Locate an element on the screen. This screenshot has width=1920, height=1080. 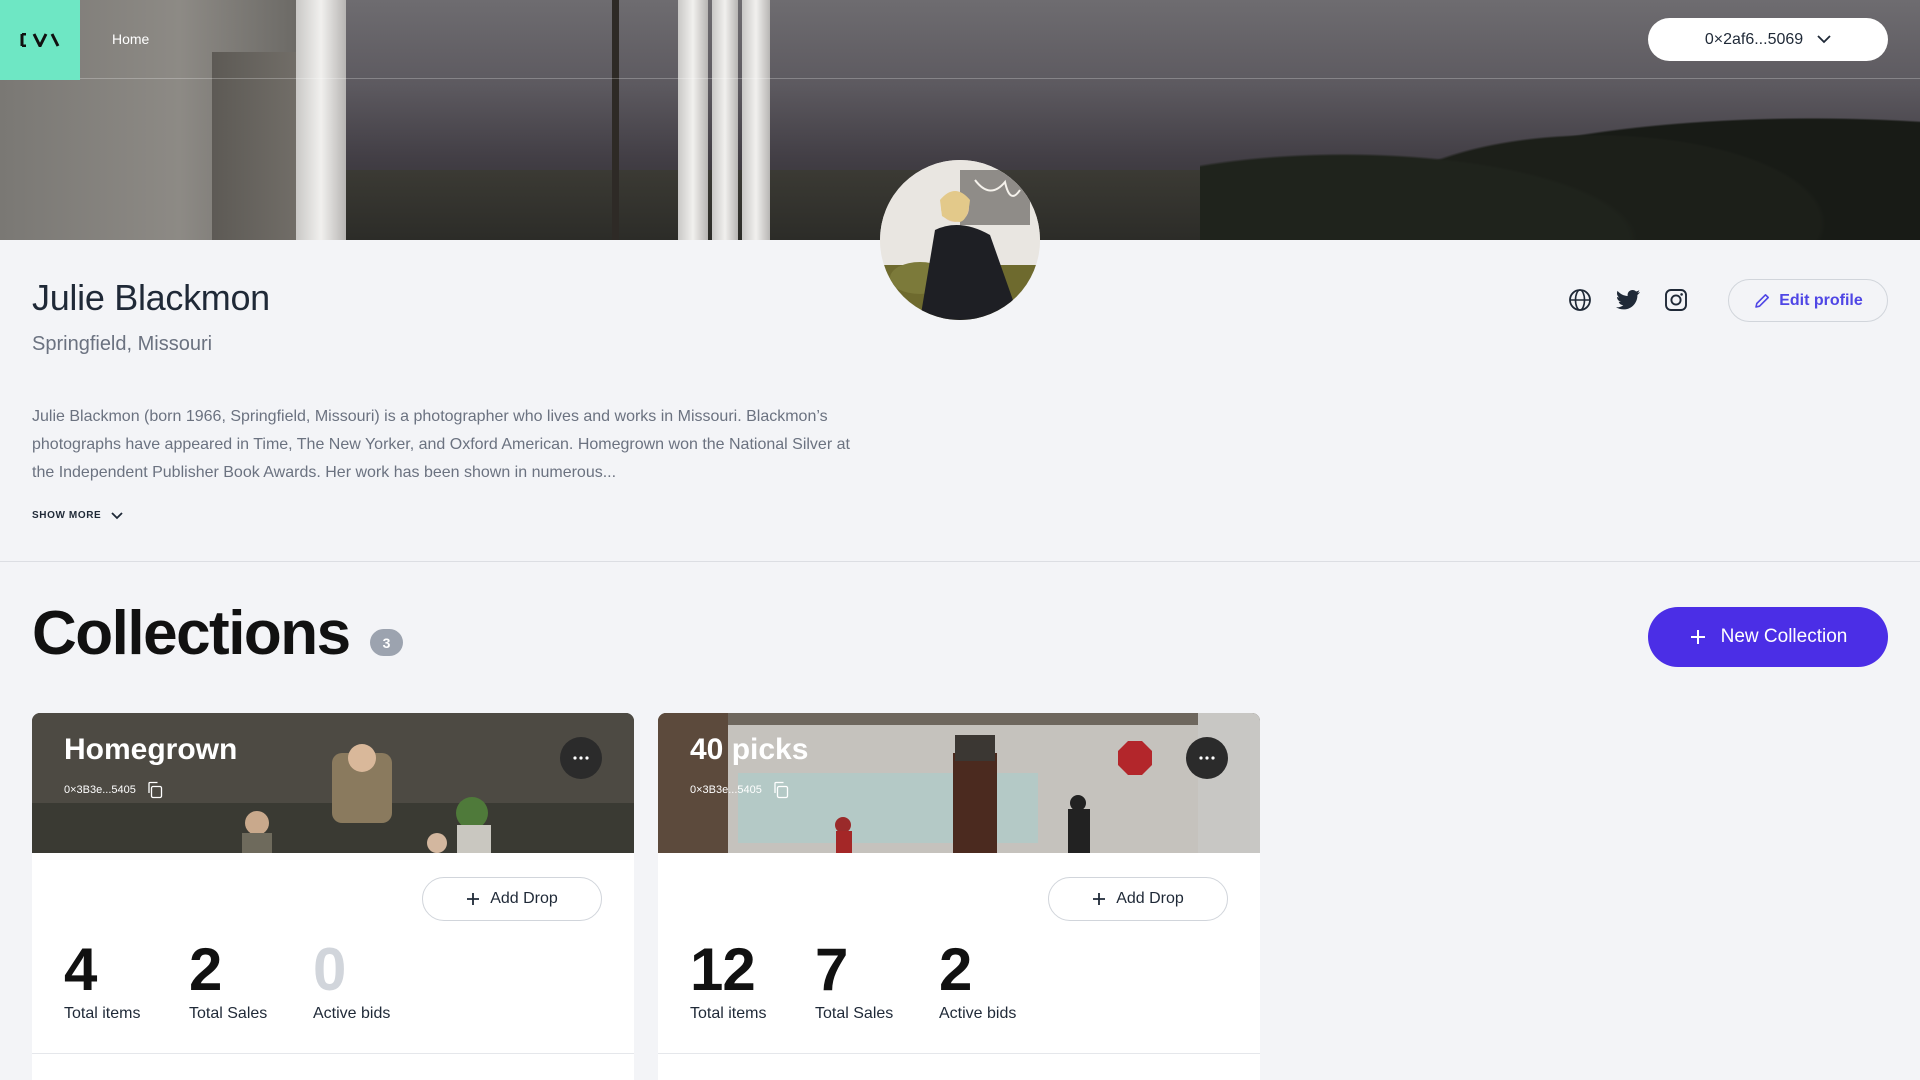
banner-pole is located at coordinates (615, 120).